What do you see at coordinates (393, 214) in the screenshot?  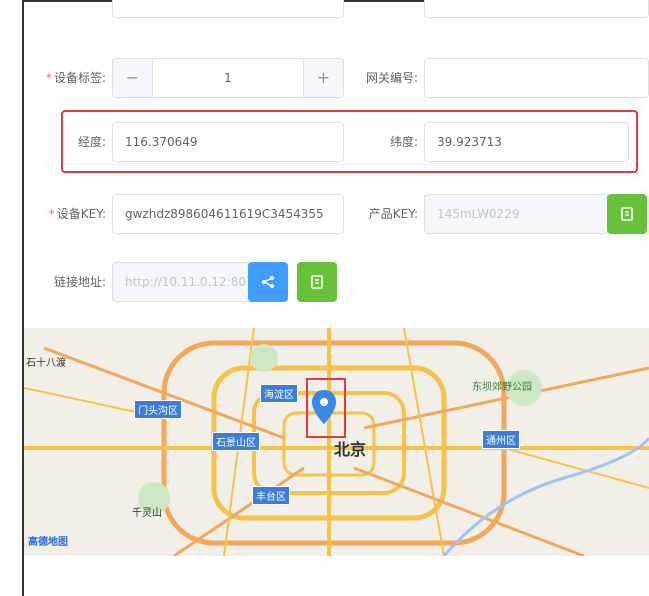 I see `product-key-label: 产品KEY:` at bounding box center [393, 214].